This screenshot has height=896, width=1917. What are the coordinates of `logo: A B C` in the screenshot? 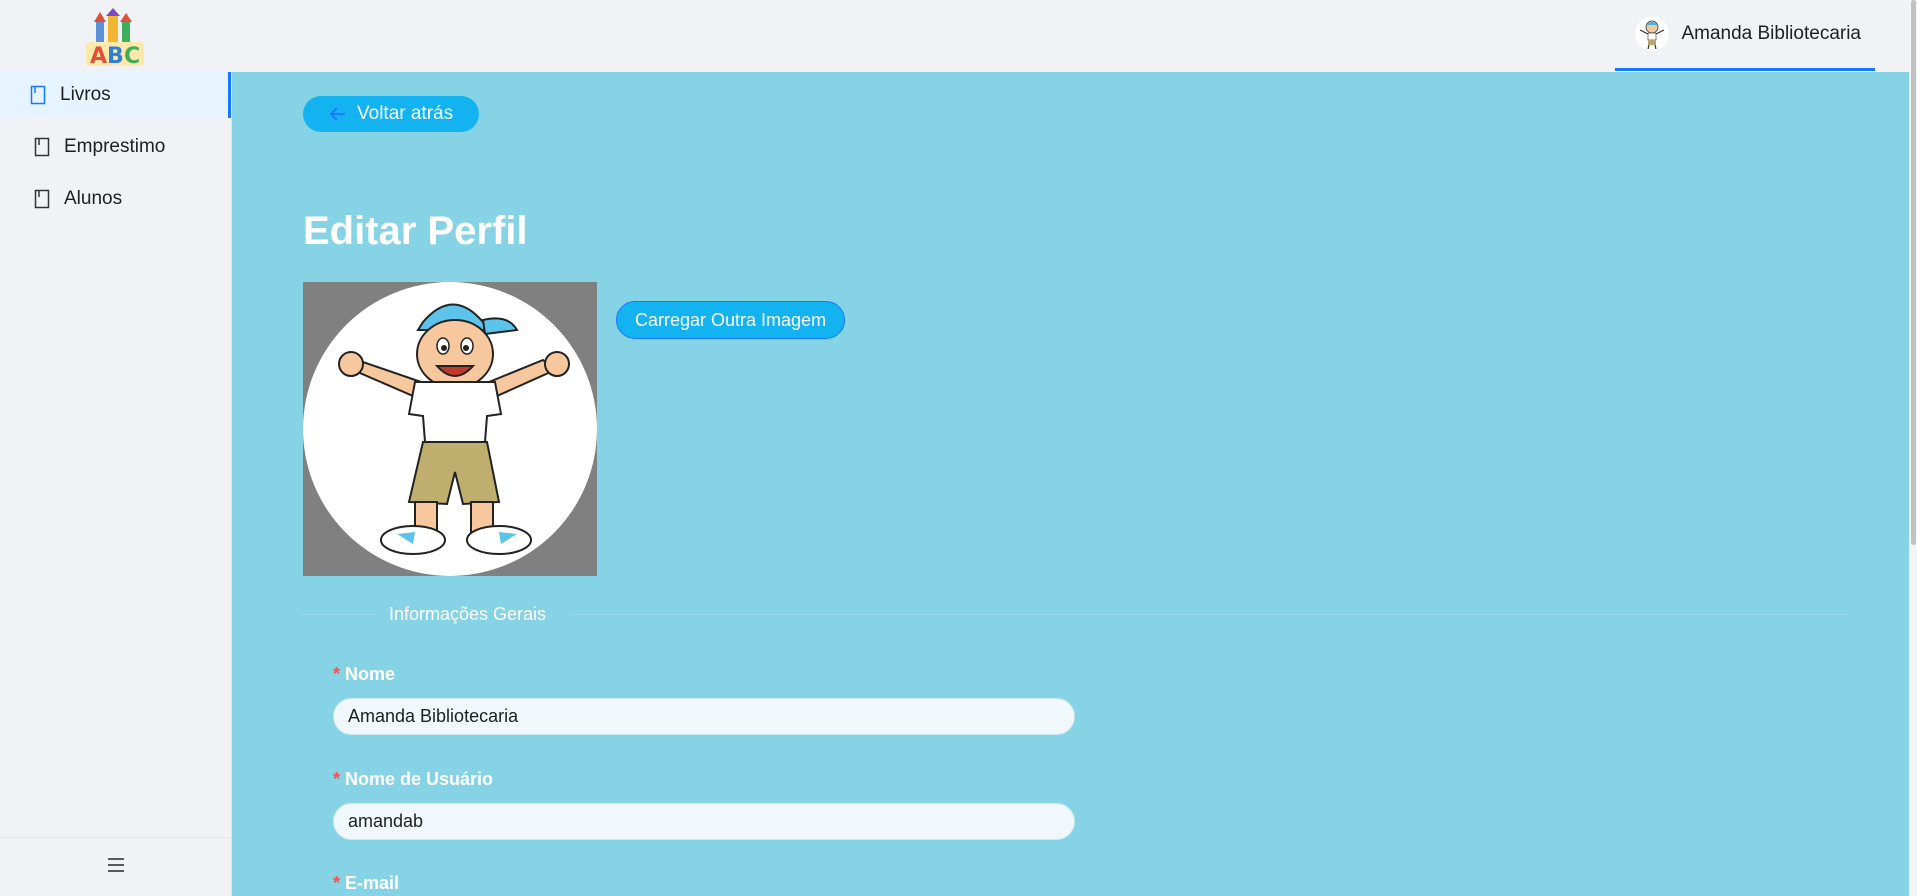 It's located at (115, 38).